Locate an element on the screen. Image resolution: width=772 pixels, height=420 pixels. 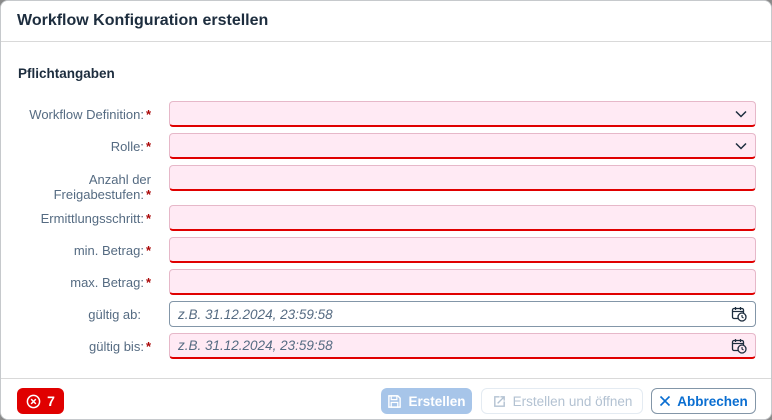
anzahl-freigabestufen-label: Anzahl der Freigabestufen: * is located at coordinates (102, 187).